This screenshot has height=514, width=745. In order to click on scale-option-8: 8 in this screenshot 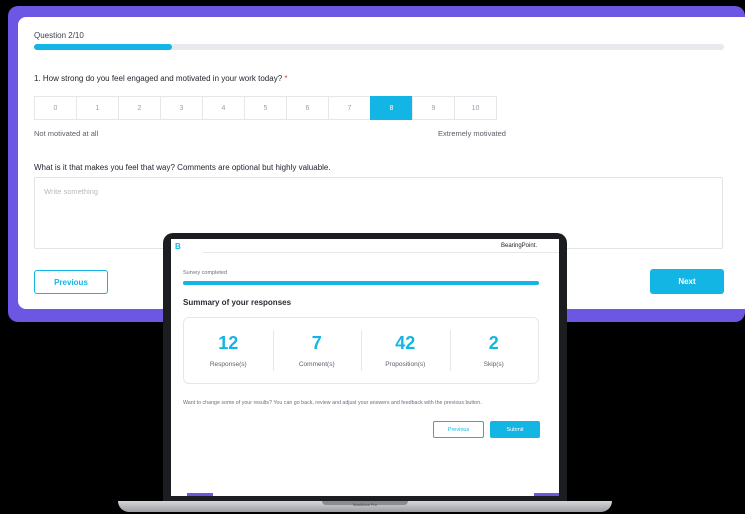, I will do `click(391, 108)`.